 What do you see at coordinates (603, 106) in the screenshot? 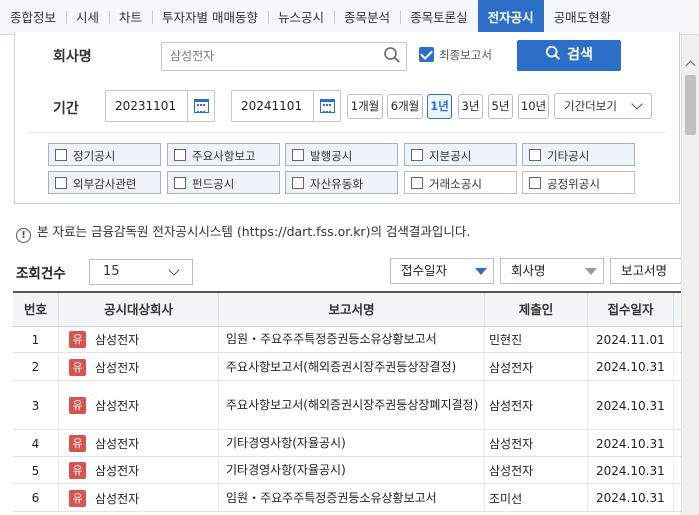
I see `period-more-select: 기간더보기` at bounding box center [603, 106].